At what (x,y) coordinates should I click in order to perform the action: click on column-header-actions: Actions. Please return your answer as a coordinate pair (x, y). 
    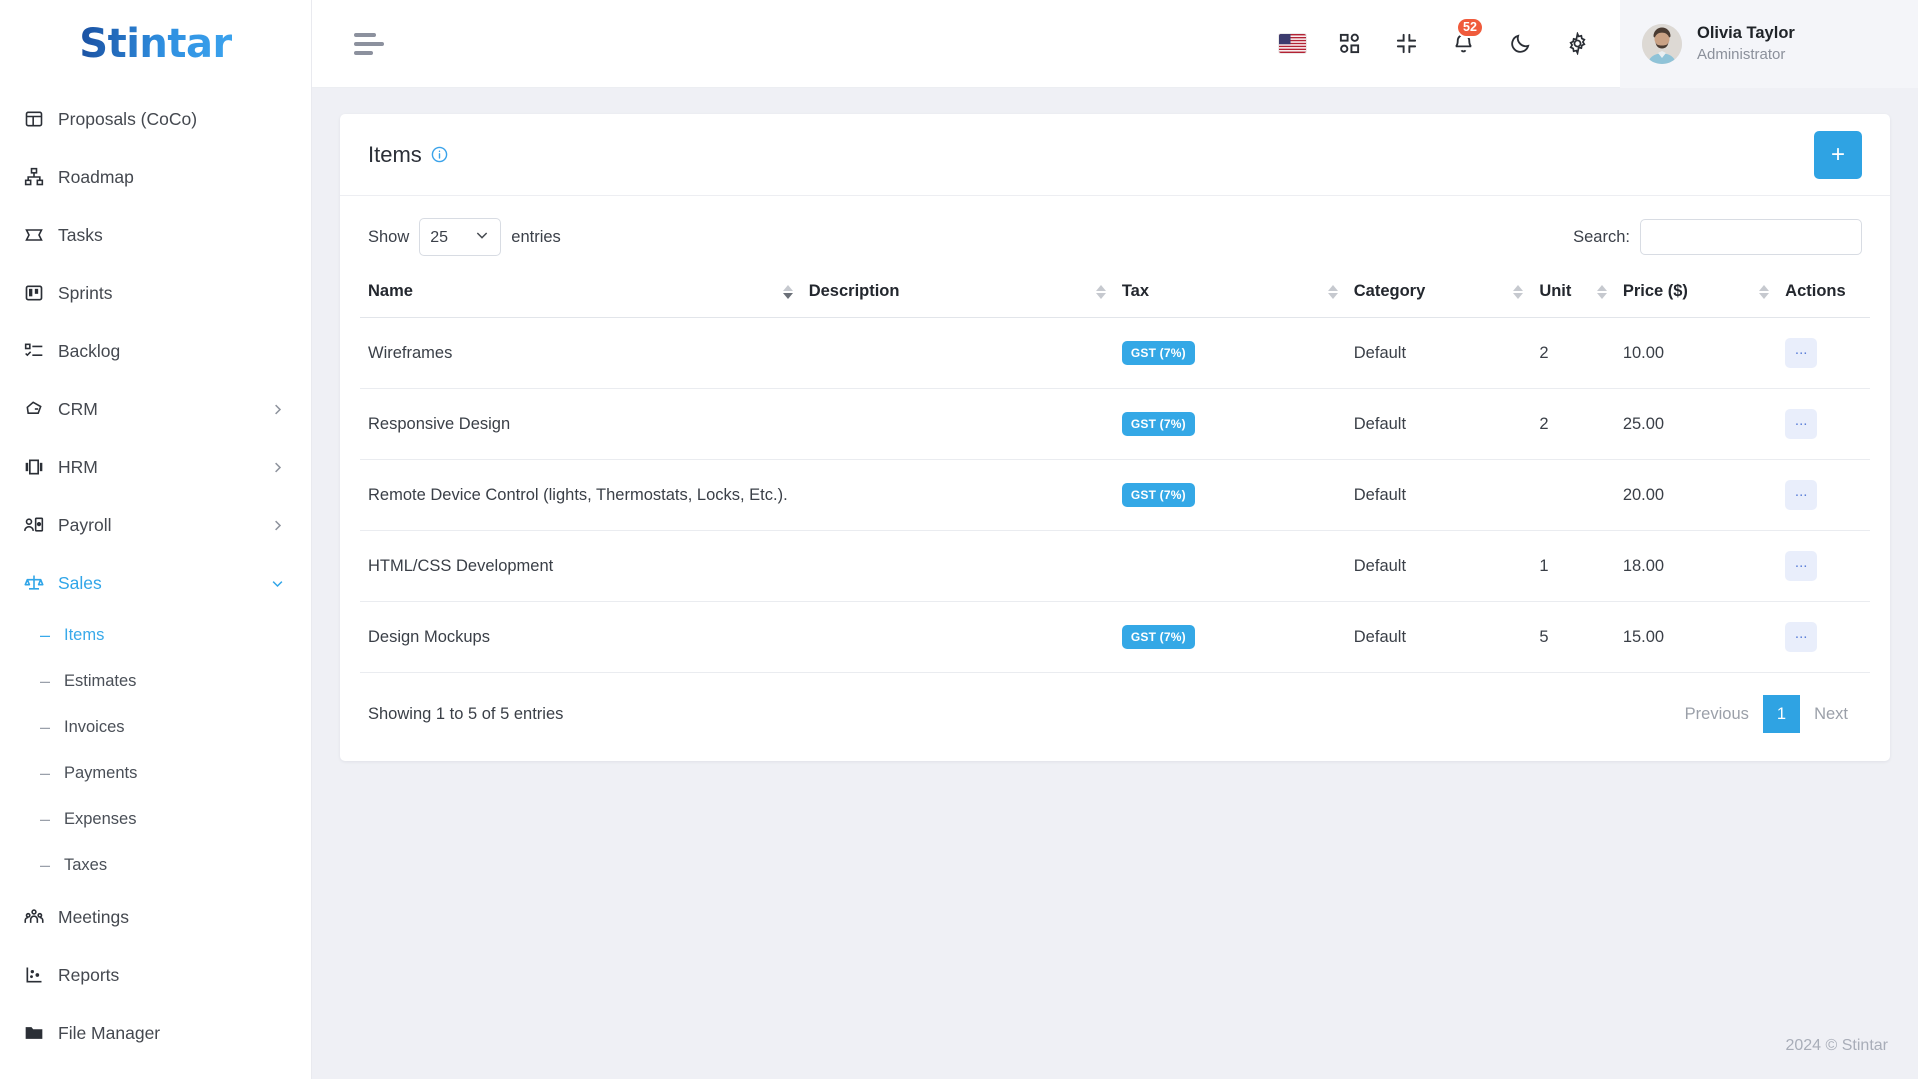
    Looking at the image, I should click on (1823, 295).